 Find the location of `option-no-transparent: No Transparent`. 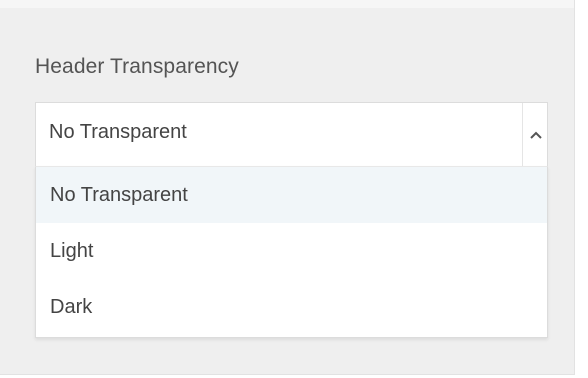

option-no-transparent: No Transparent is located at coordinates (291, 195).